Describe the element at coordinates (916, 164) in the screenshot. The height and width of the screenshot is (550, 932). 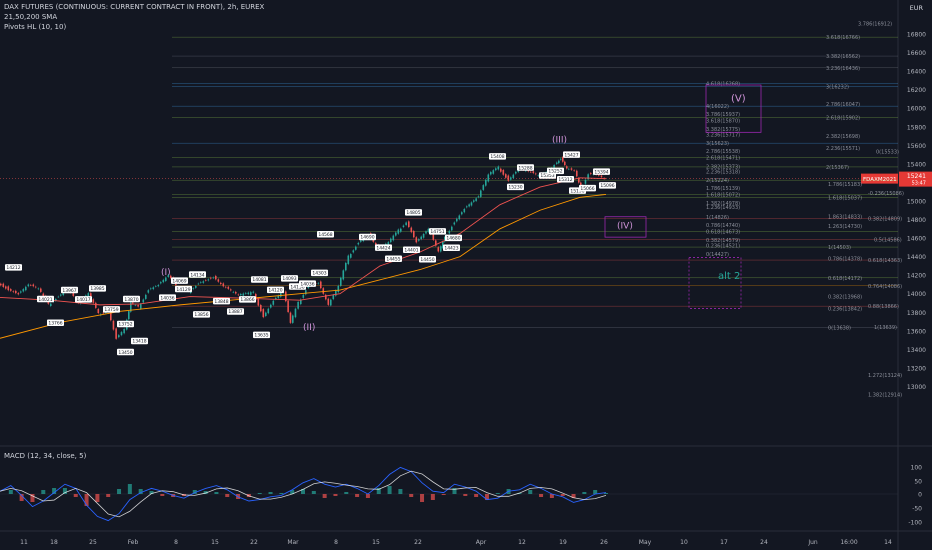
I see `price-axis-tick: 15400` at that location.